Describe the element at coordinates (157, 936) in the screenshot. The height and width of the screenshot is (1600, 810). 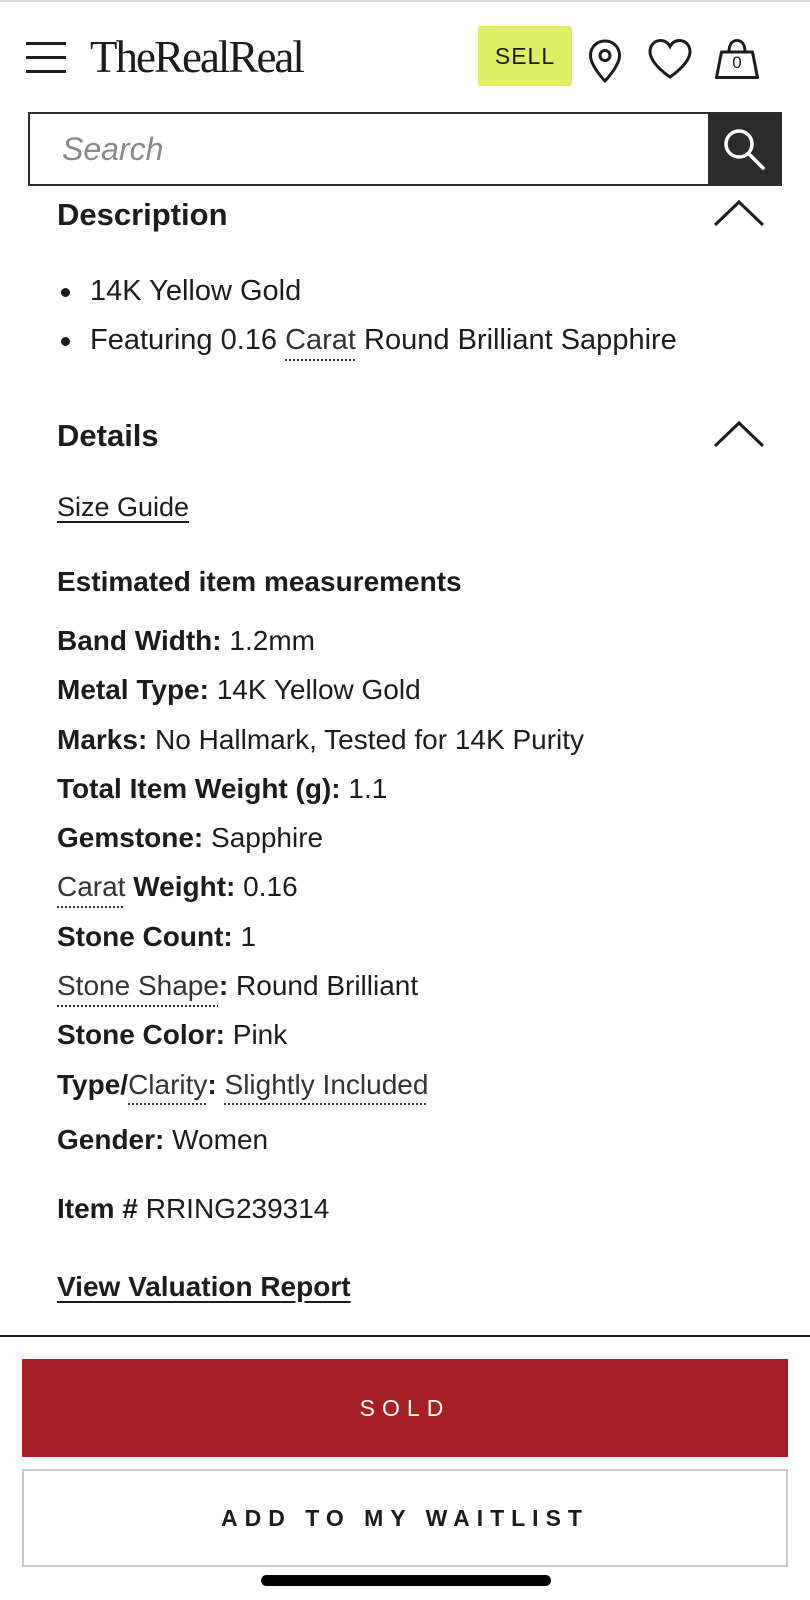
I see `spec-stone-count: Stone Count: 1` at that location.